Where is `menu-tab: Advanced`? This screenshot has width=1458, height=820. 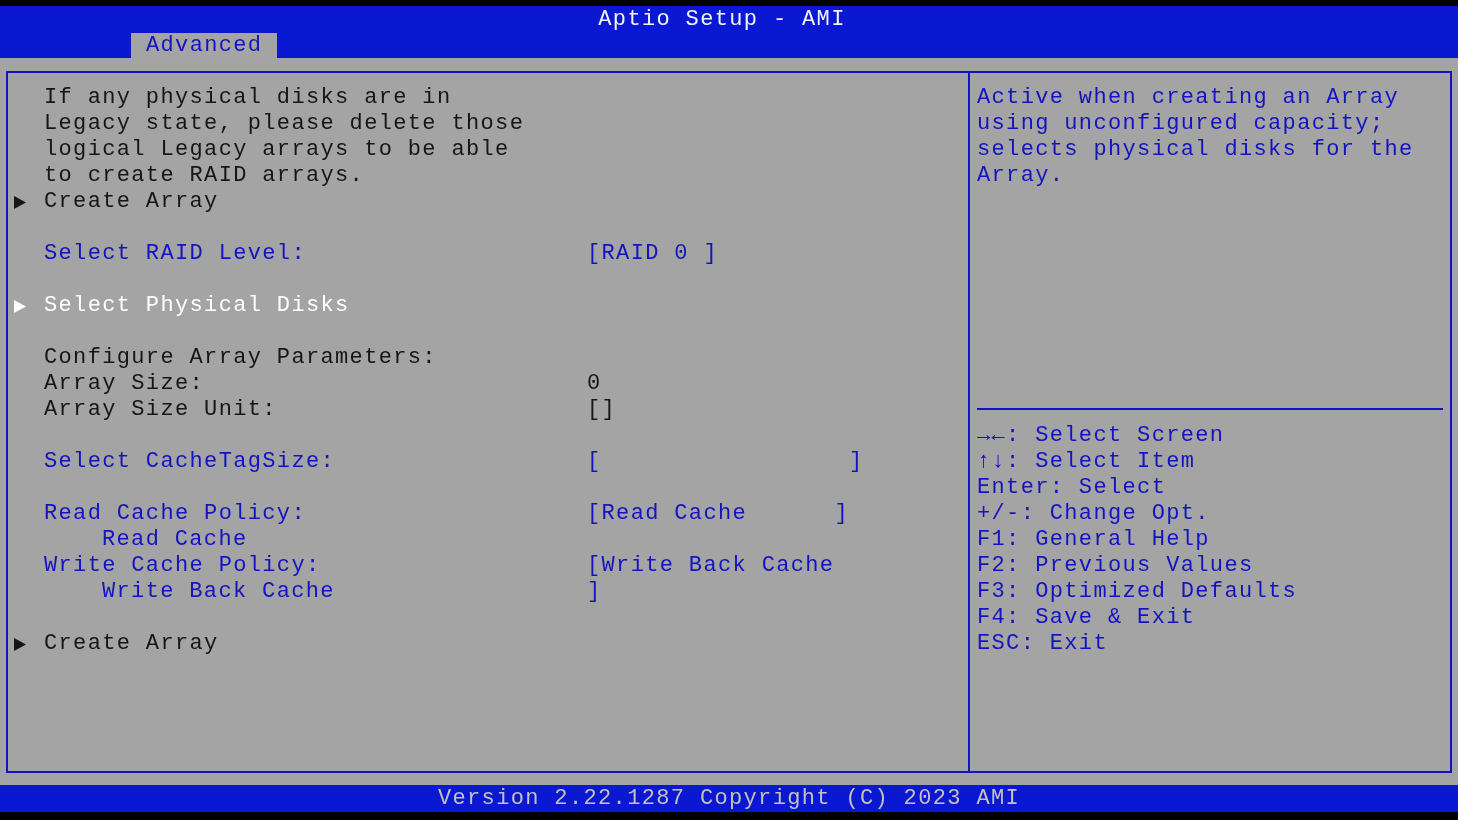
menu-tab: Advanced is located at coordinates (204, 45).